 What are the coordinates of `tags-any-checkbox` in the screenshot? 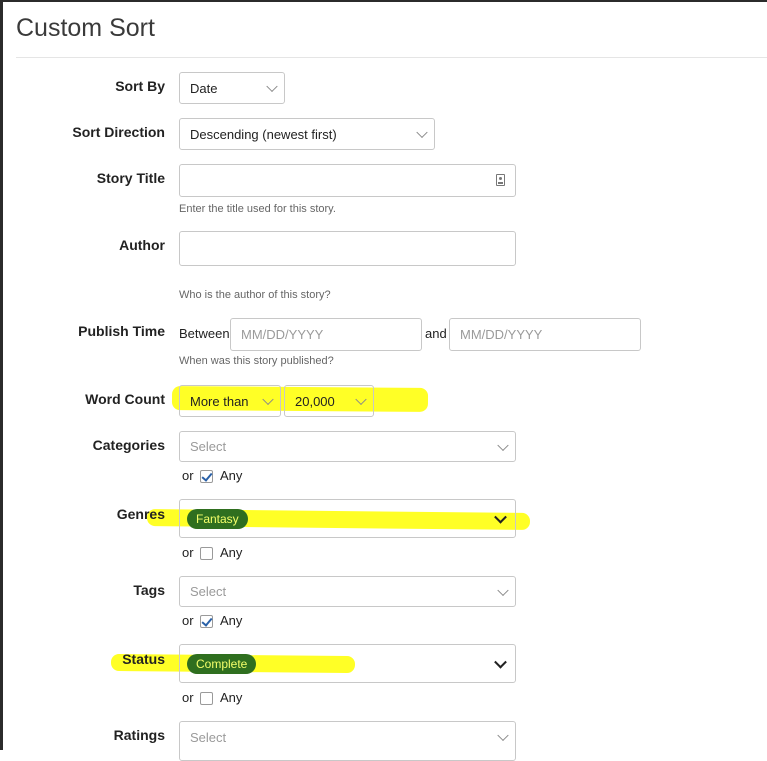 It's located at (206, 621).